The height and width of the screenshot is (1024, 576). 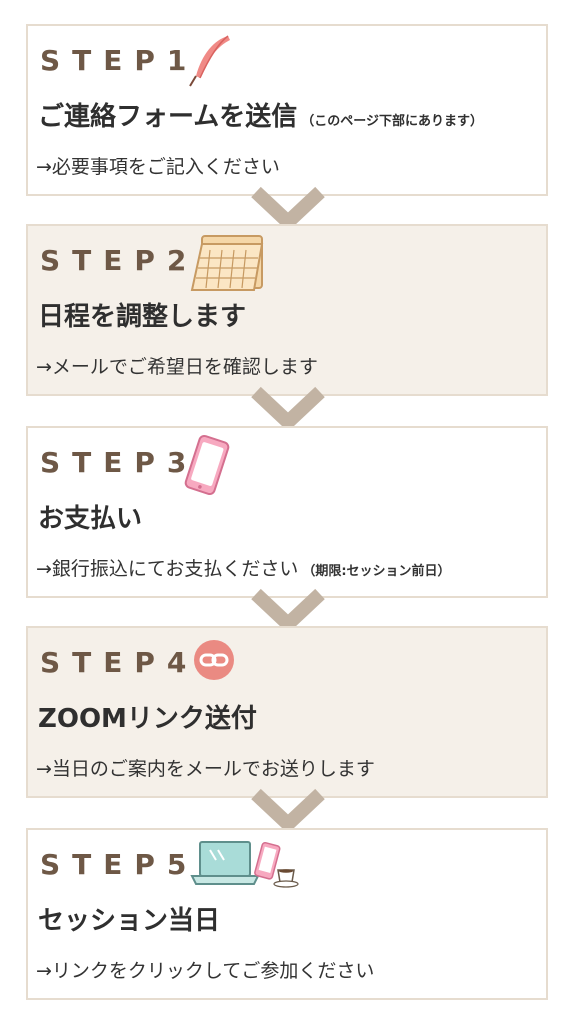 What do you see at coordinates (119, 662) in the screenshot?
I see `step-4-label: STEP4` at bounding box center [119, 662].